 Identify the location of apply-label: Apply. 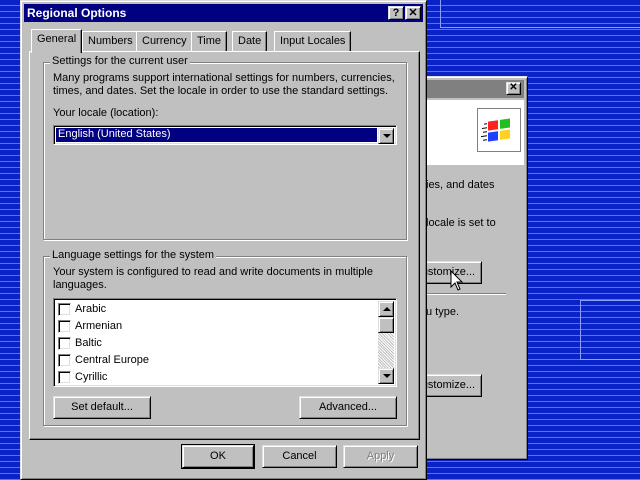
(380, 456).